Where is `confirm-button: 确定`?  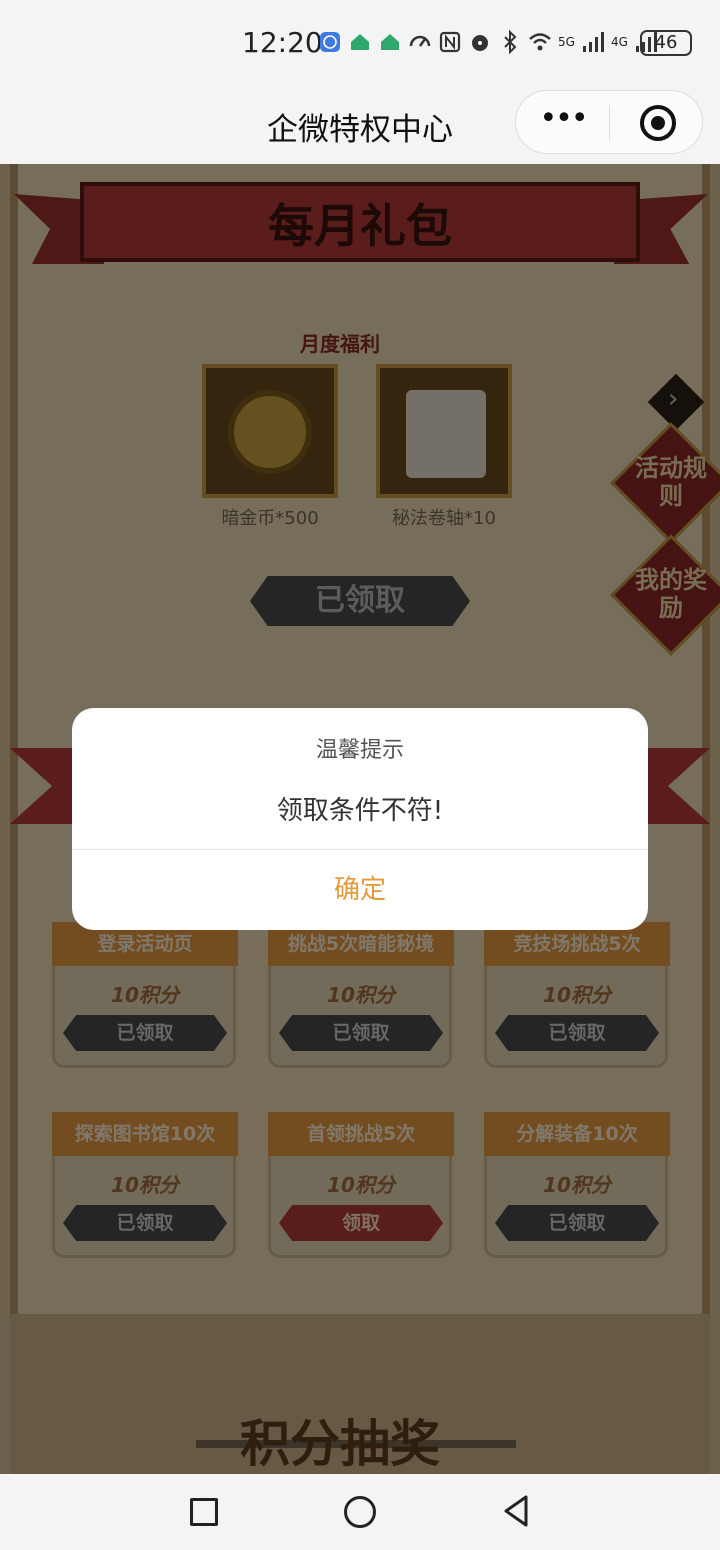 confirm-button: 确定 is located at coordinates (360, 890).